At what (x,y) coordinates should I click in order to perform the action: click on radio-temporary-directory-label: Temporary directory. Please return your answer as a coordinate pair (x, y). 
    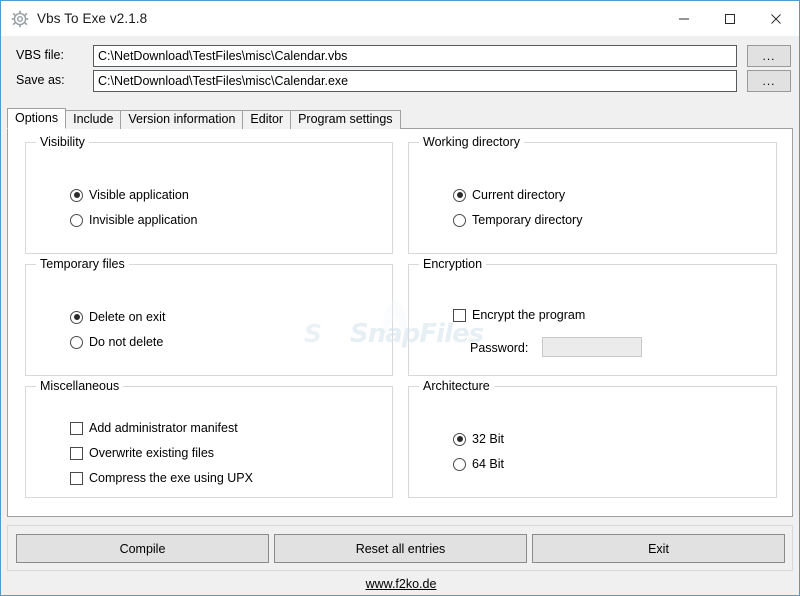
    Looking at the image, I should click on (527, 220).